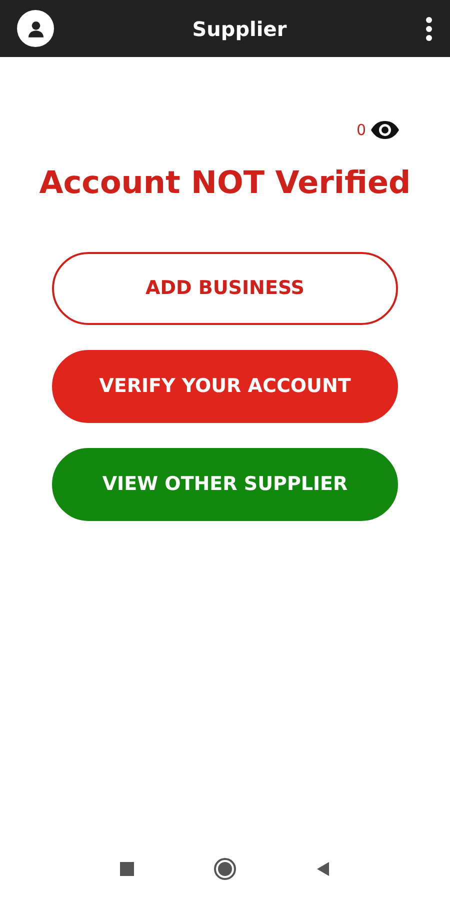  I want to click on action-button: VERIFY YOUR ACCOUNT, so click(225, 386).